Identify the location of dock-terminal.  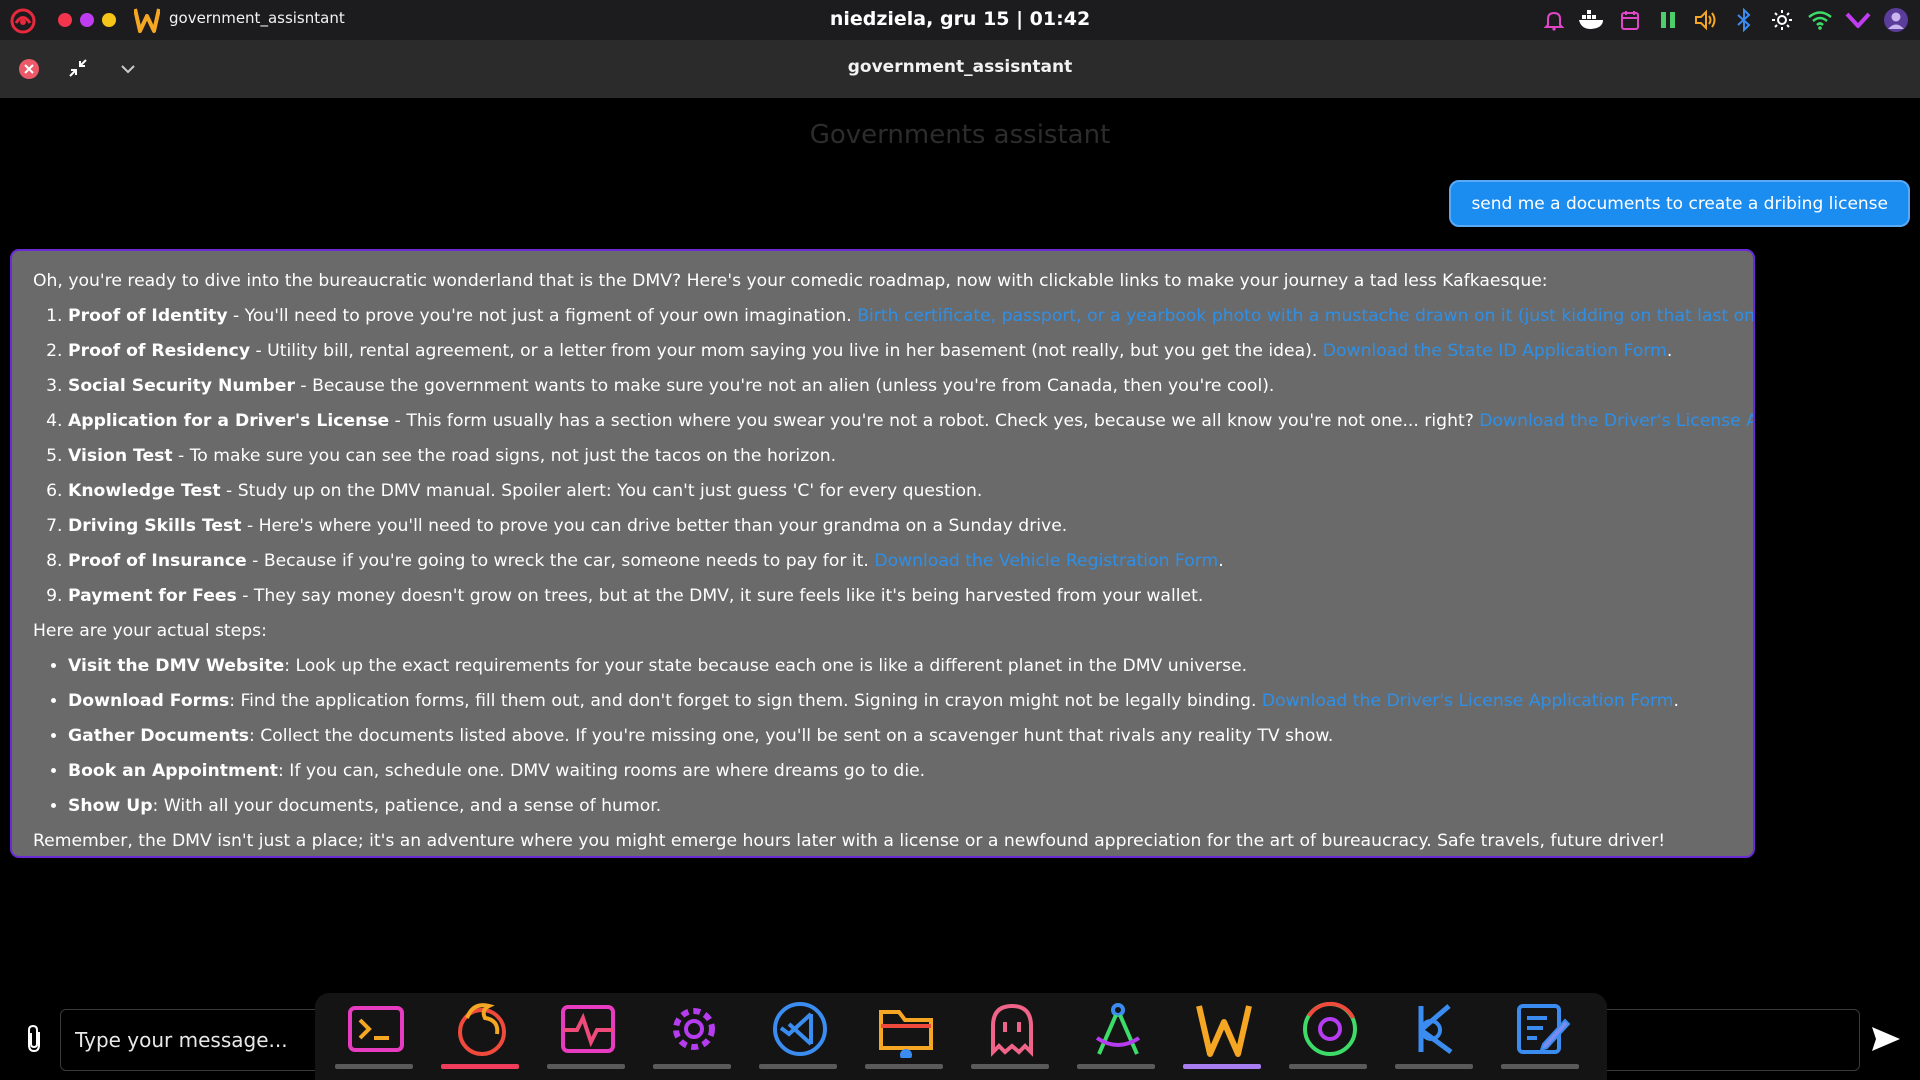
(374, 1036).